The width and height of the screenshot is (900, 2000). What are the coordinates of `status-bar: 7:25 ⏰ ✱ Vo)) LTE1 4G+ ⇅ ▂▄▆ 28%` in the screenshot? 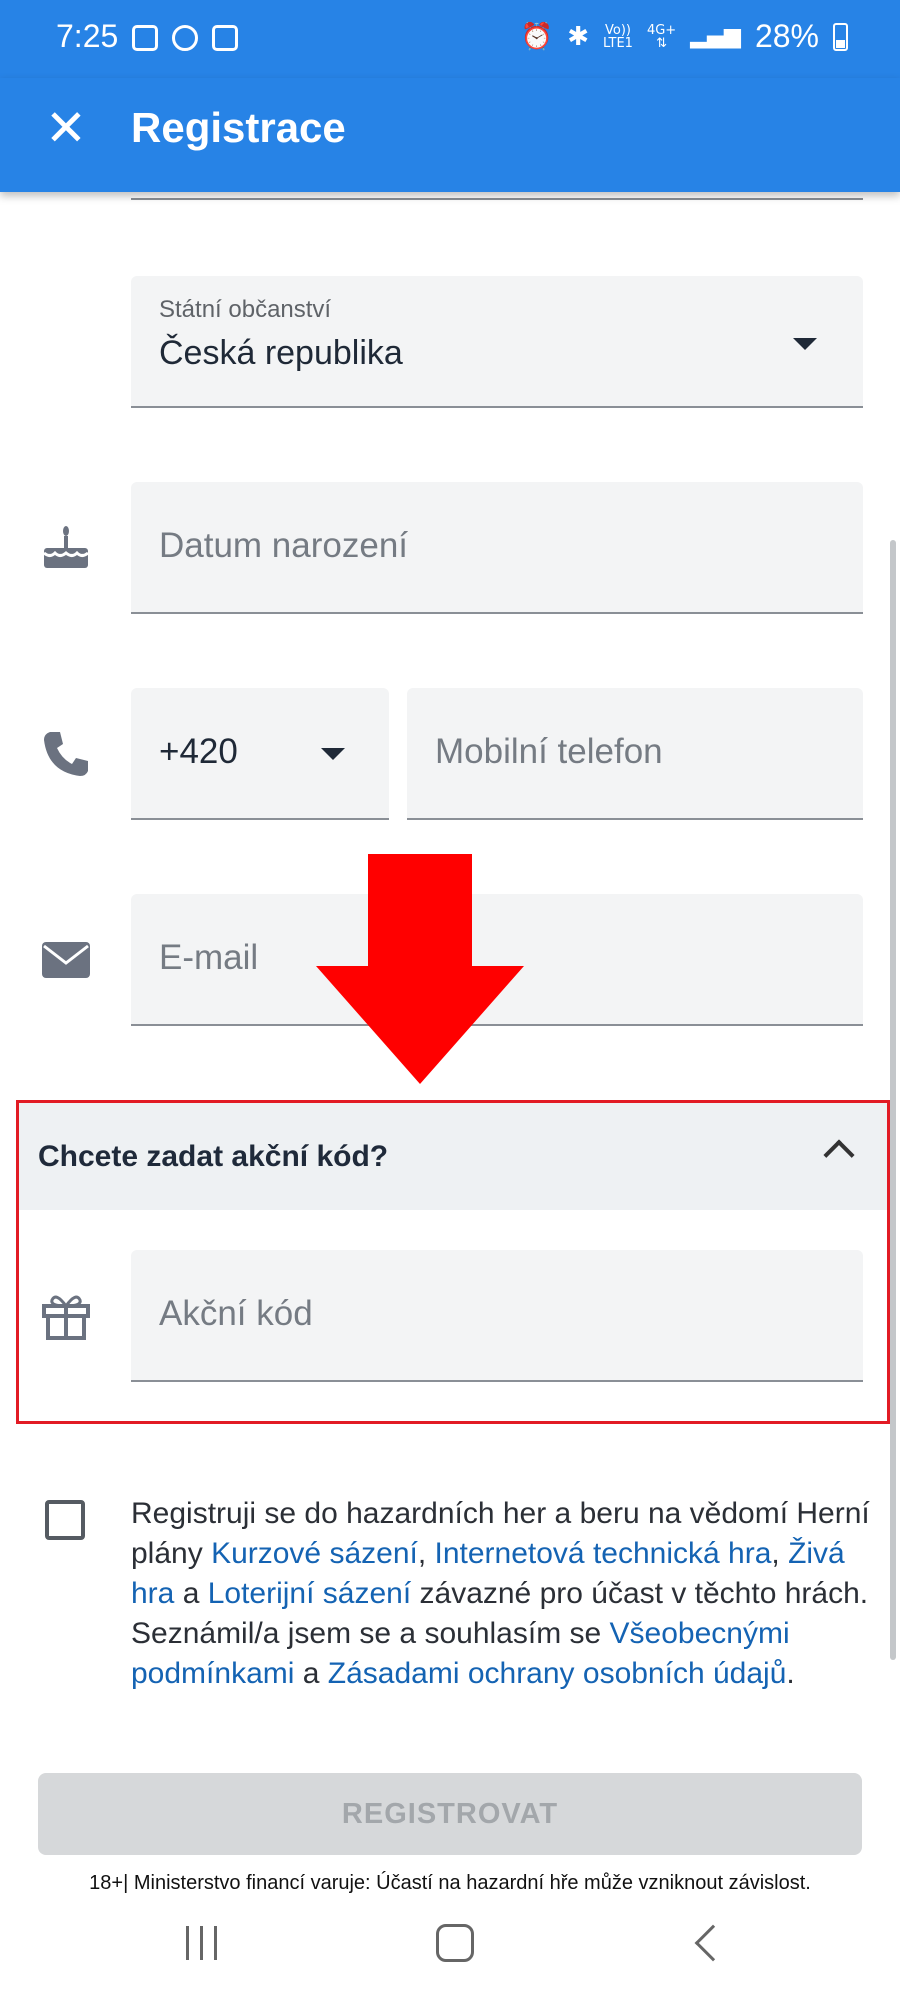 It's located at (450, 39).